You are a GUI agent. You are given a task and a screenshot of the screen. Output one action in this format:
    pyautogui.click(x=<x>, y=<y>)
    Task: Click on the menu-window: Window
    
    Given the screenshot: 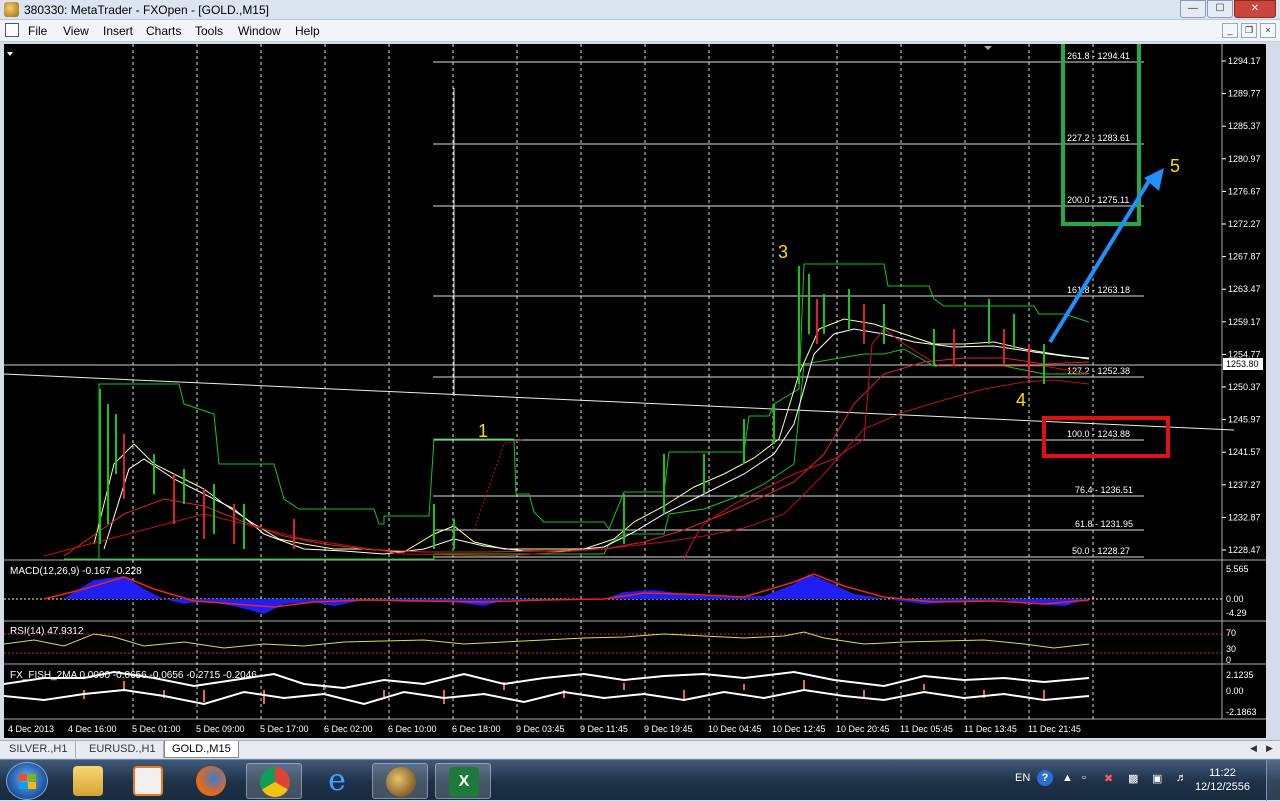 What is the action you would take?
    pyautogui.click(x=259, y=31)
    